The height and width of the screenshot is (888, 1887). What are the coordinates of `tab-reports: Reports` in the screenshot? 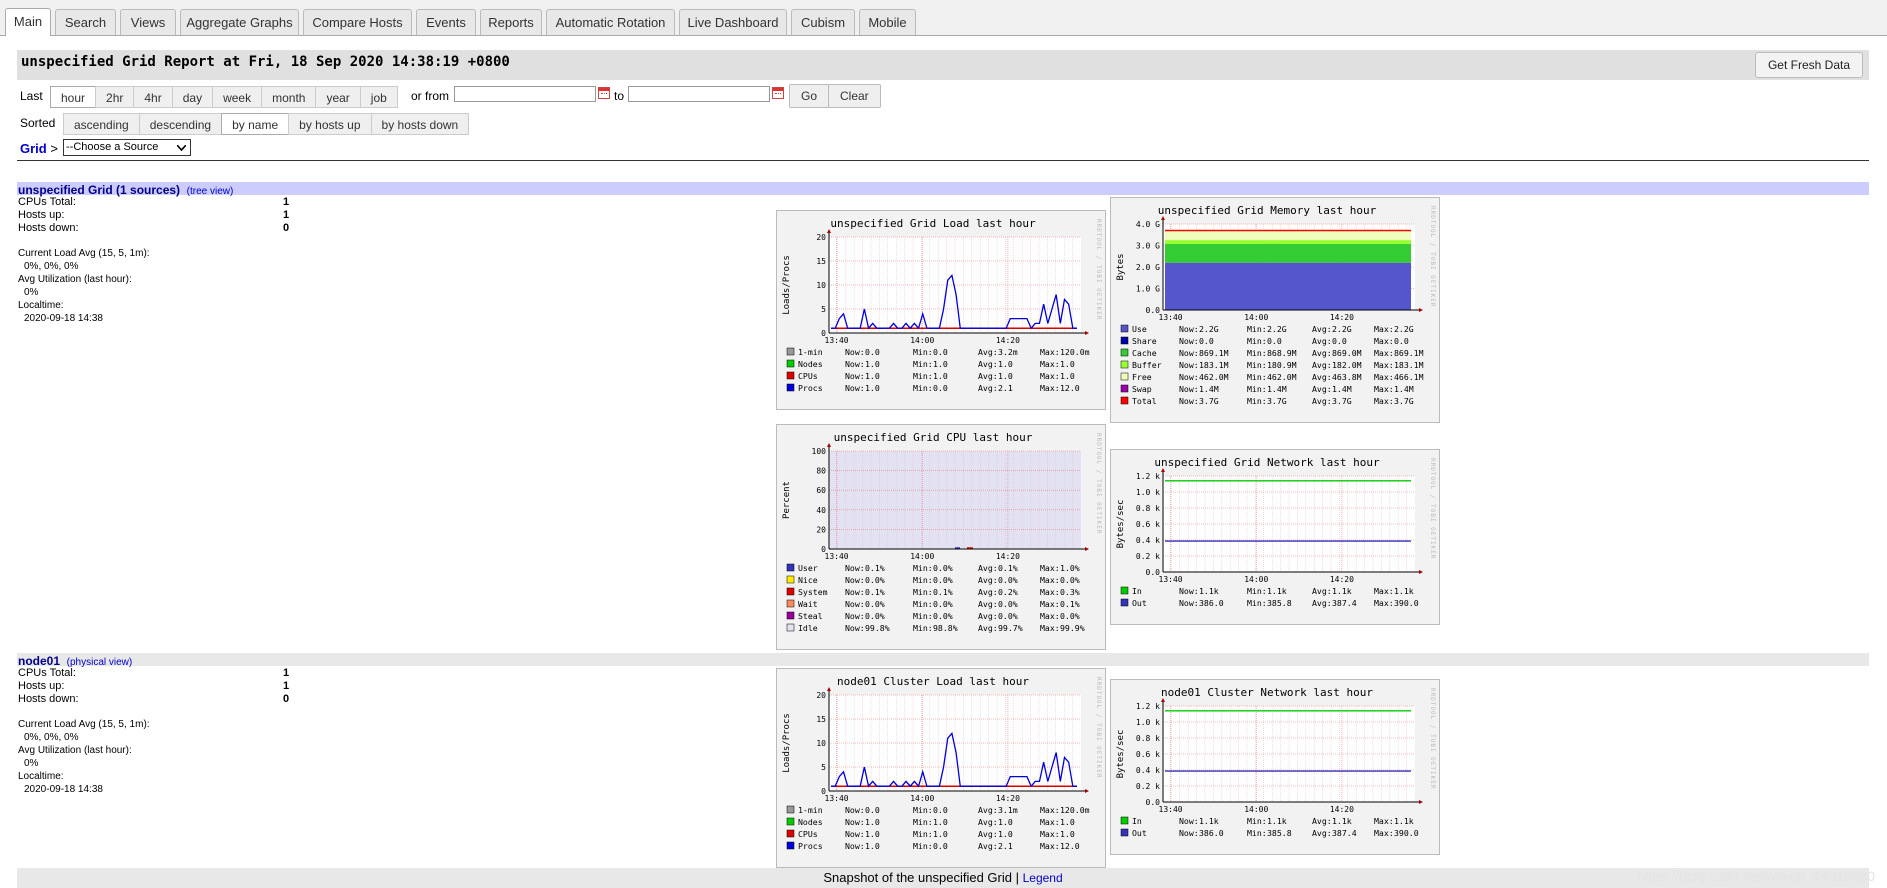 It's located at (511, 22).